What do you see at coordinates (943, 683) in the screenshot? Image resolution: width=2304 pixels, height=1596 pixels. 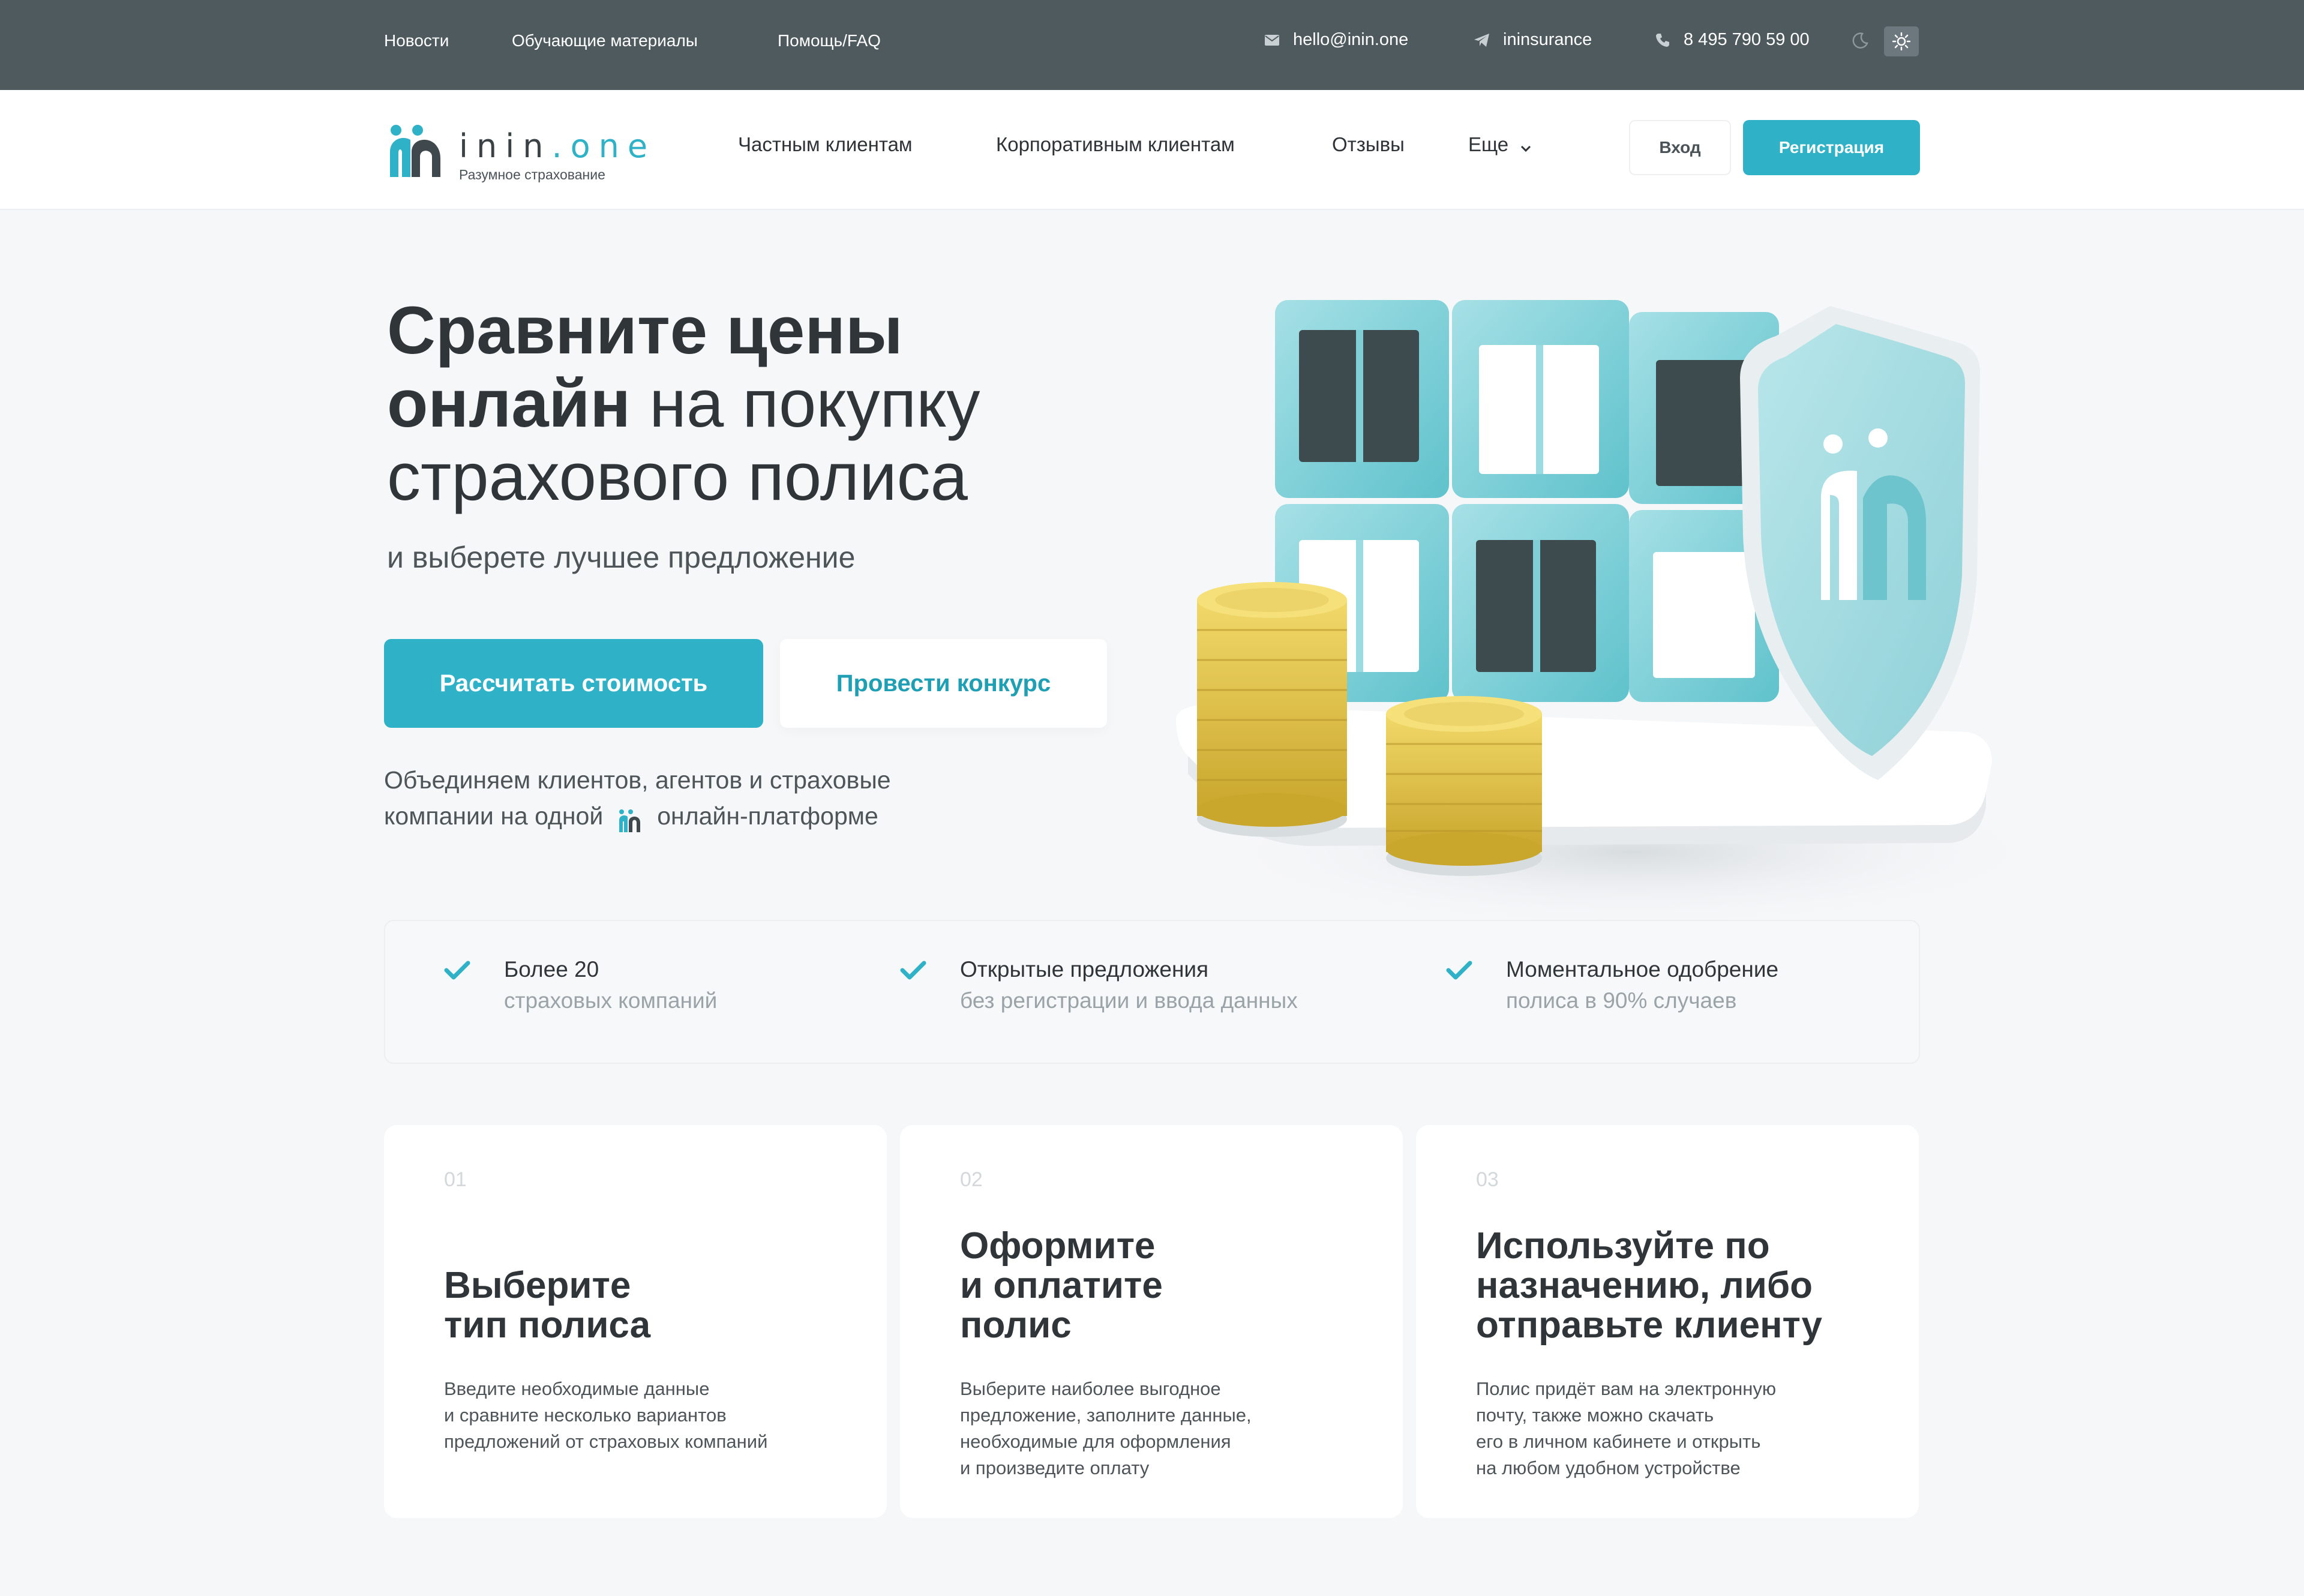 I see `run-tender-button: Провести конкурс` at bounding box center [943, 683].